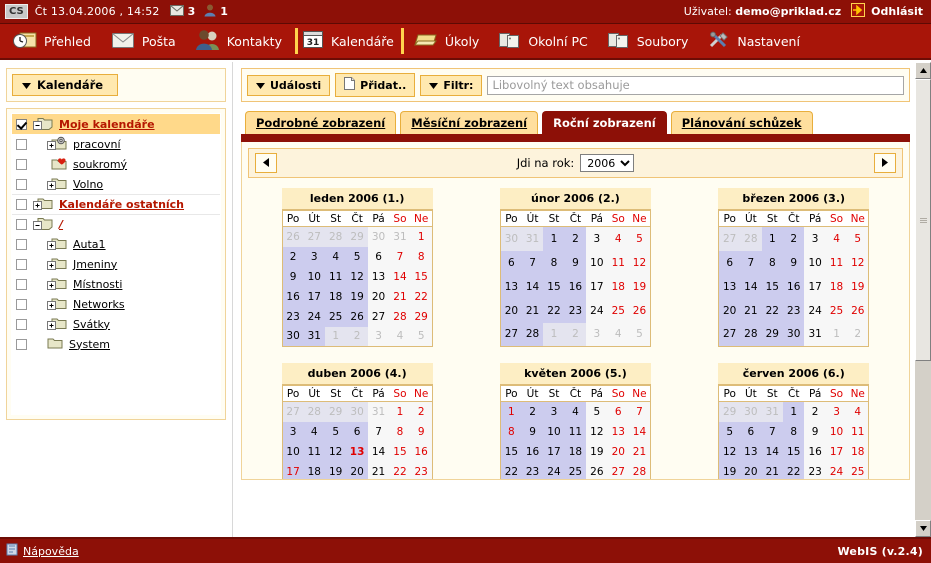 The width and height of the screenshot is (931, 563). Describe the element at coordinates (116, 324) in the screenshot. I see `tree-item: Svátky` at that location.